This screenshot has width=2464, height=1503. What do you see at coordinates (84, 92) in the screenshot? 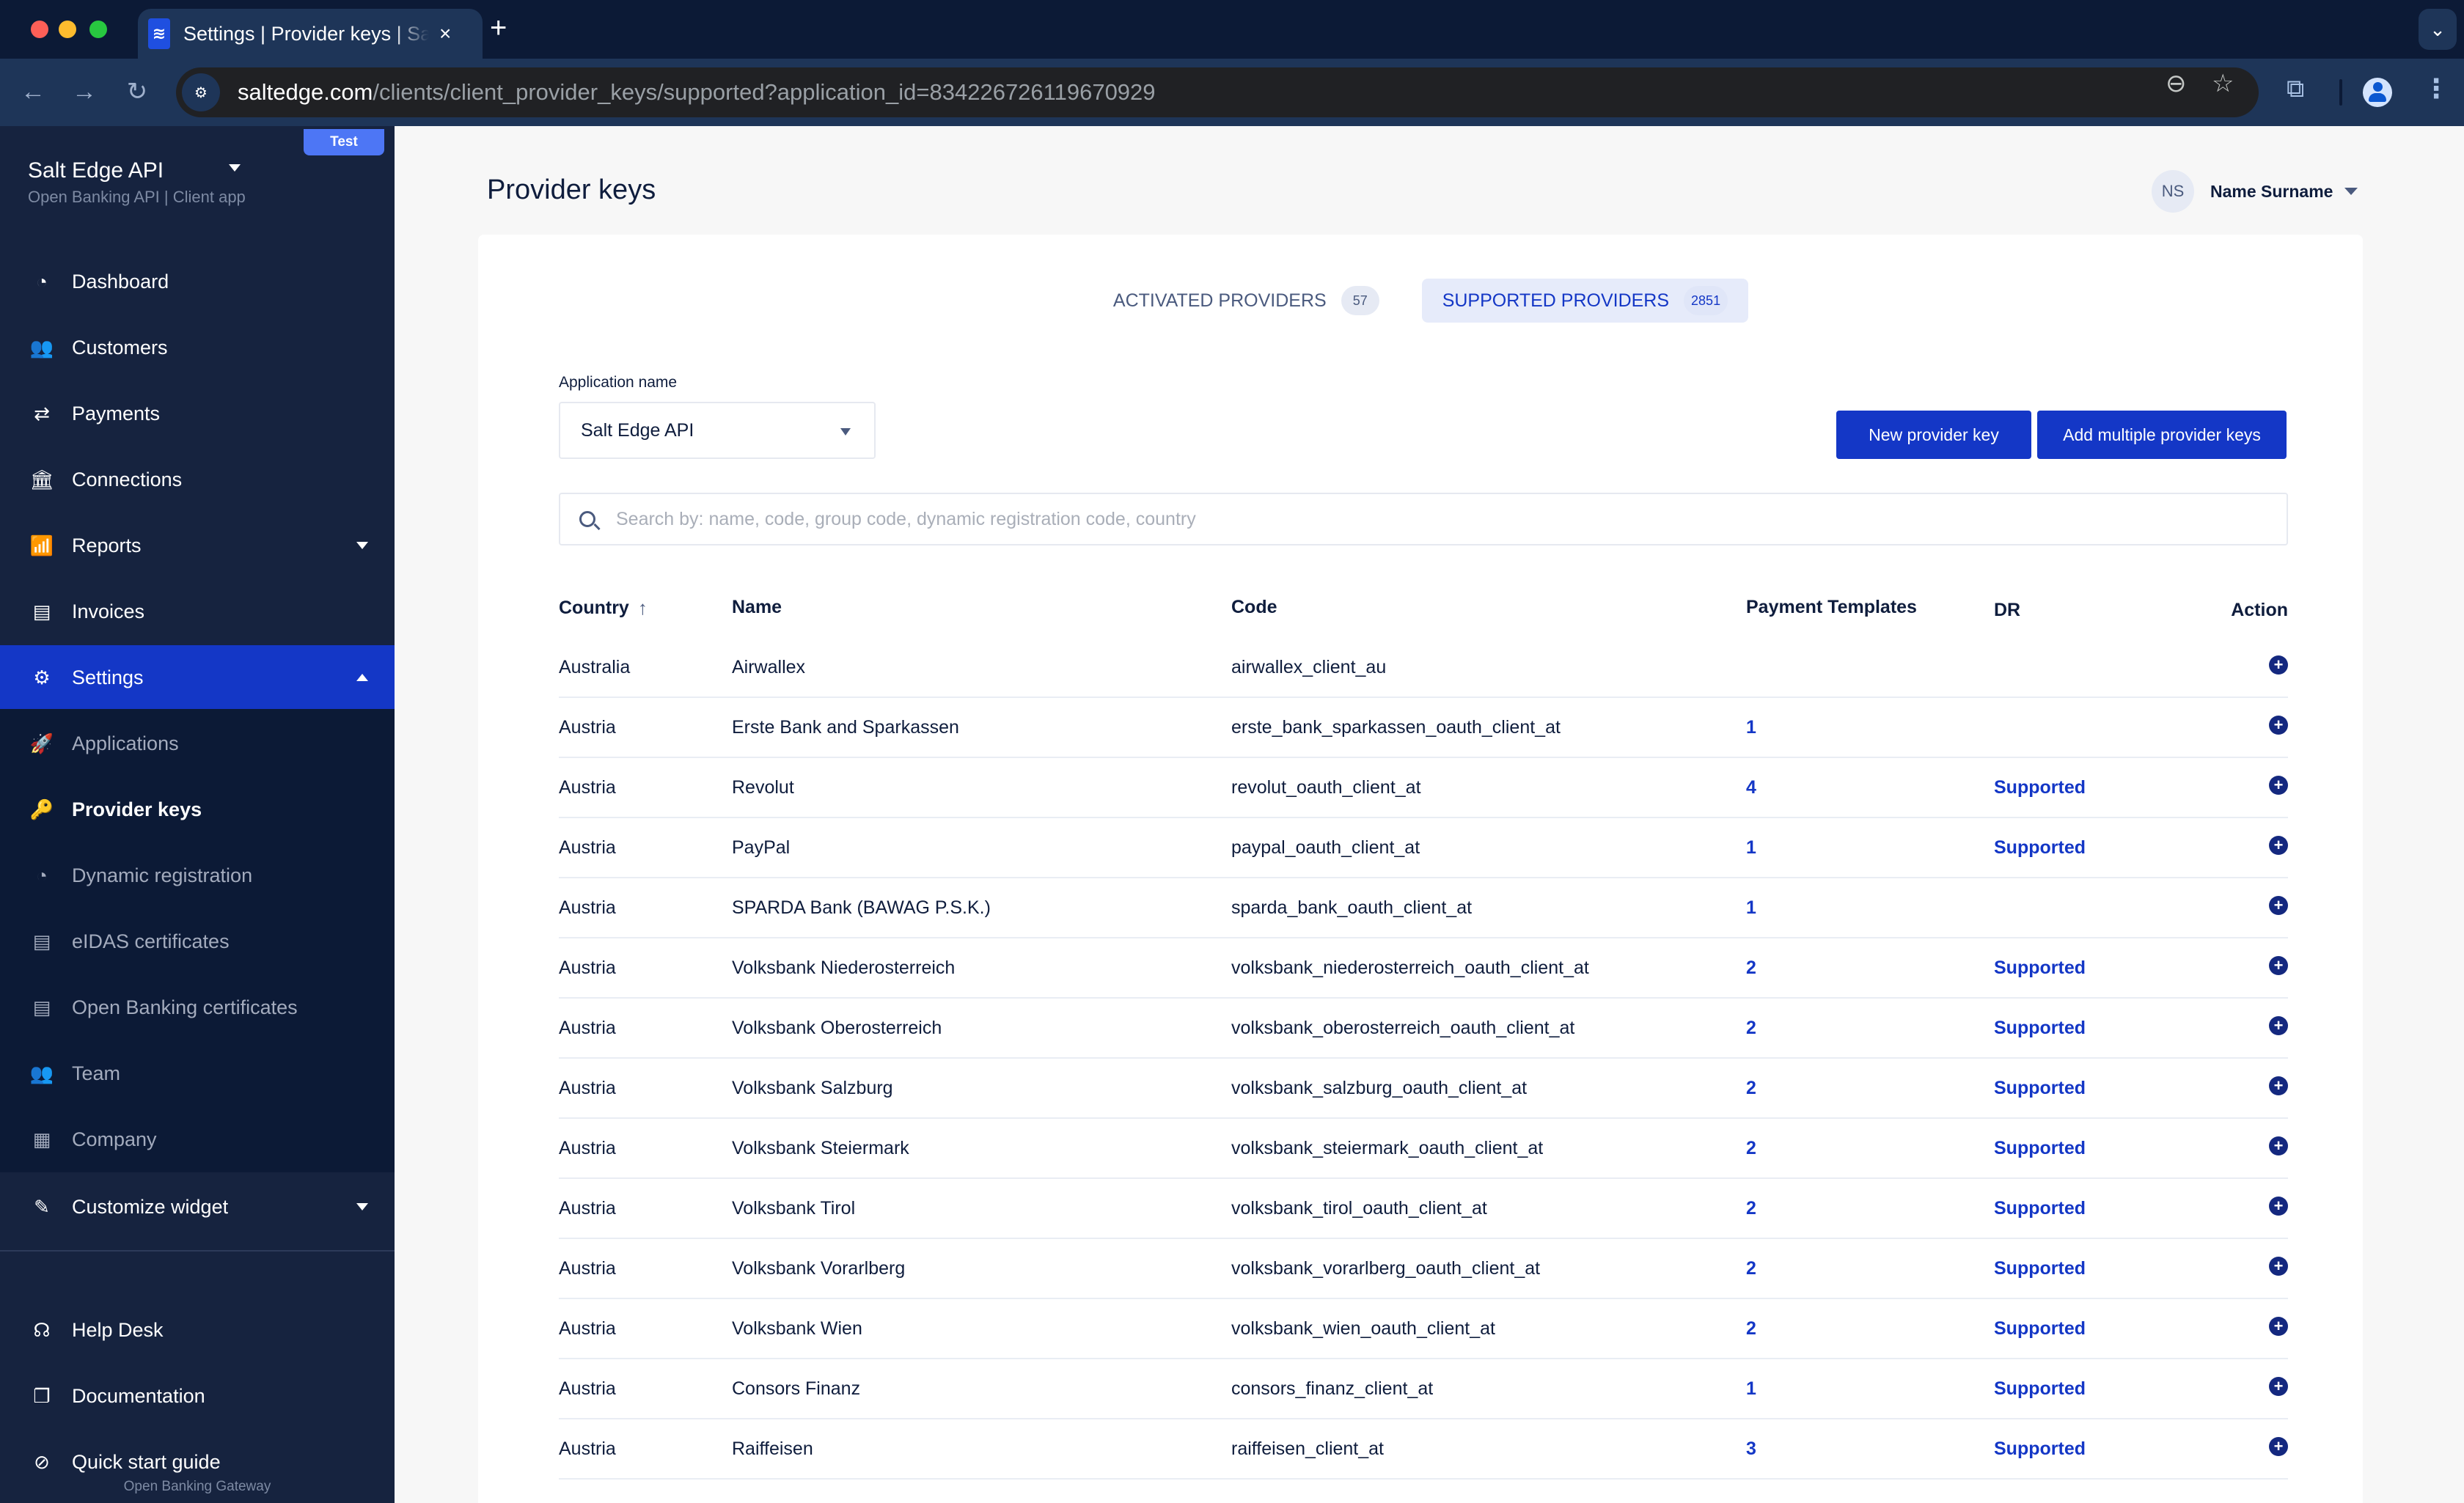
I see `forward-arrow-icon: →` at bounding box center [84, 92].